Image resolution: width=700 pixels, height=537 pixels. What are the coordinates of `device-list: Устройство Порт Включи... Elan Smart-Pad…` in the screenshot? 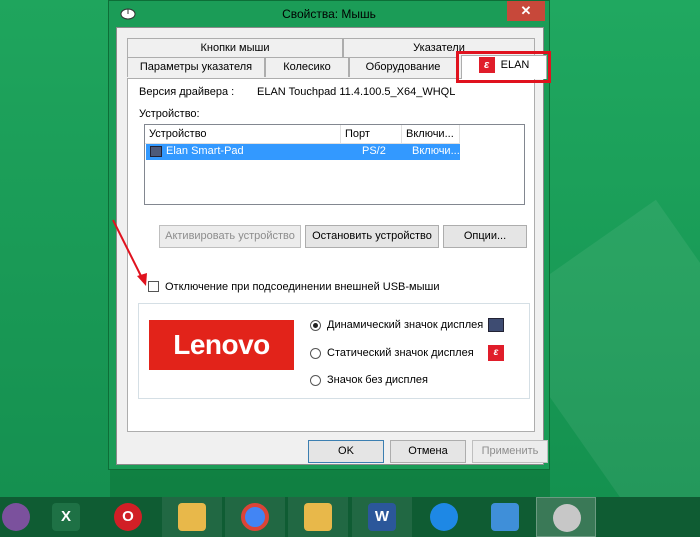 It's located at (334, 164).